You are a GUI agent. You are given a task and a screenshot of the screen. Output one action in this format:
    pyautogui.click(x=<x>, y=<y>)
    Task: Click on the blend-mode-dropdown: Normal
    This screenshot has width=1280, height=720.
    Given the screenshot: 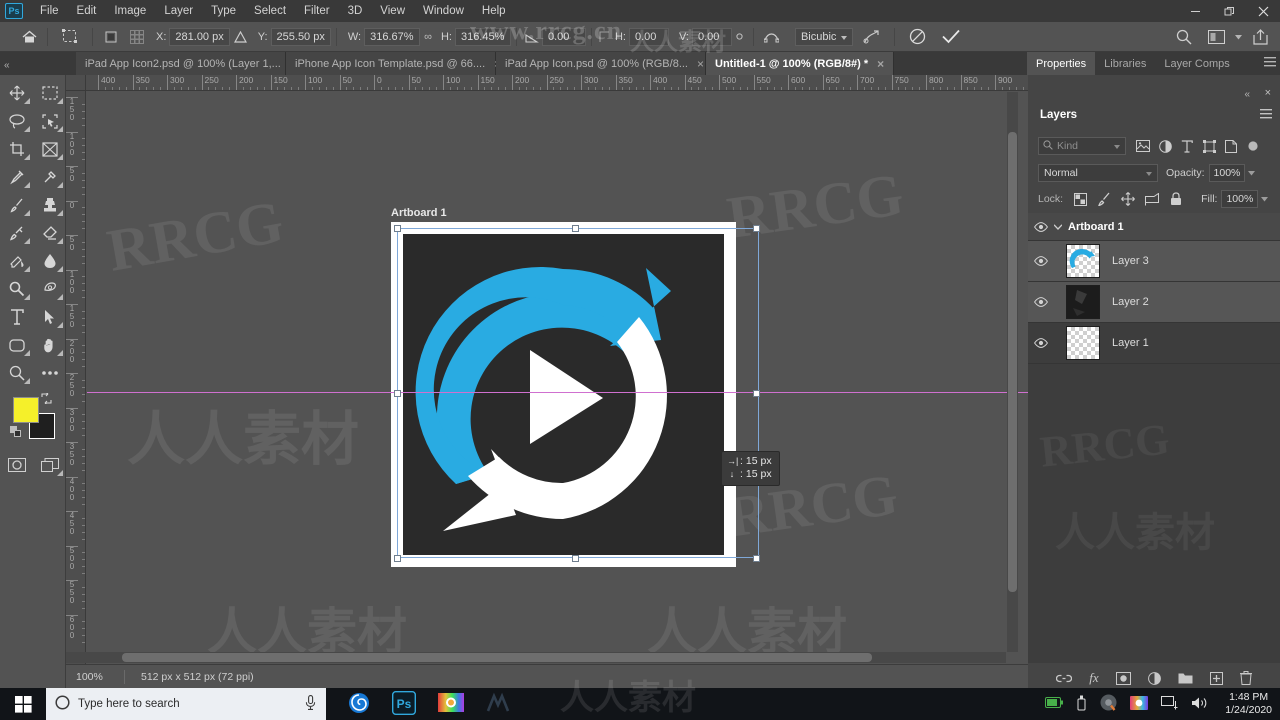 What is the action you would take?
    pyautogui.click(x=1098, y=173)
    